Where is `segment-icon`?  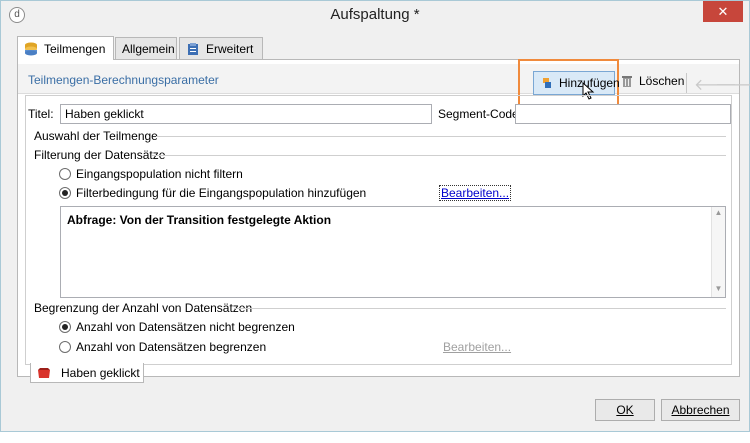 segment-icon is located at coordinates (44, 373).